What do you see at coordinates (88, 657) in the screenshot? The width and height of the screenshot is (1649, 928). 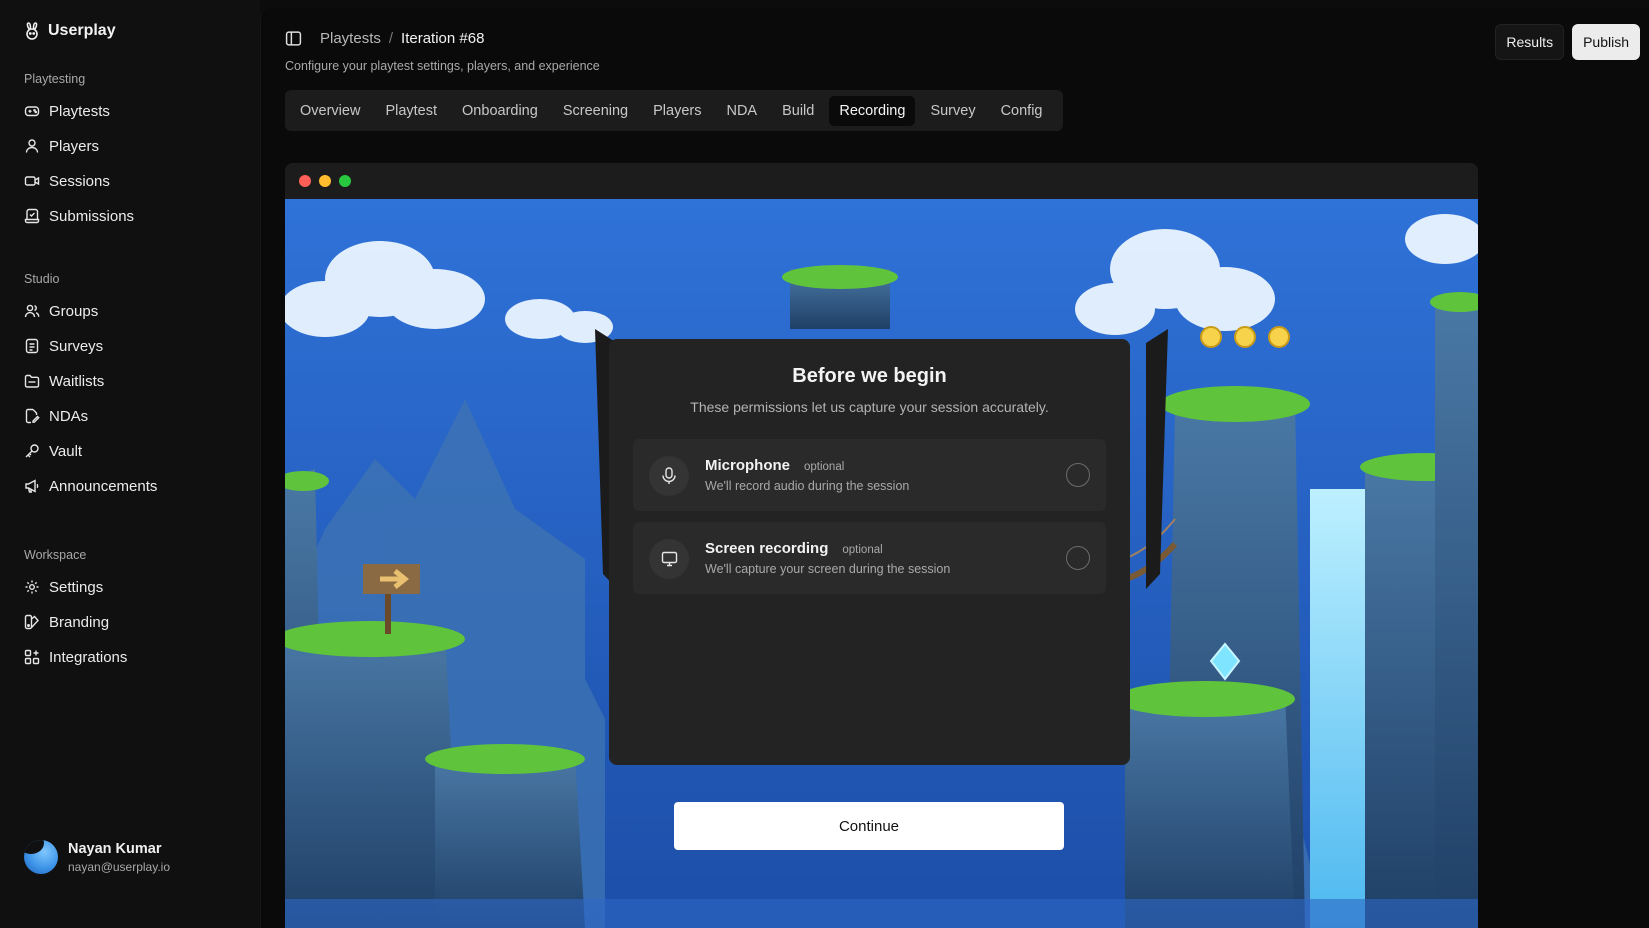 I see `sidebar-item-label: Integrations` at bounding box center [88, 657].